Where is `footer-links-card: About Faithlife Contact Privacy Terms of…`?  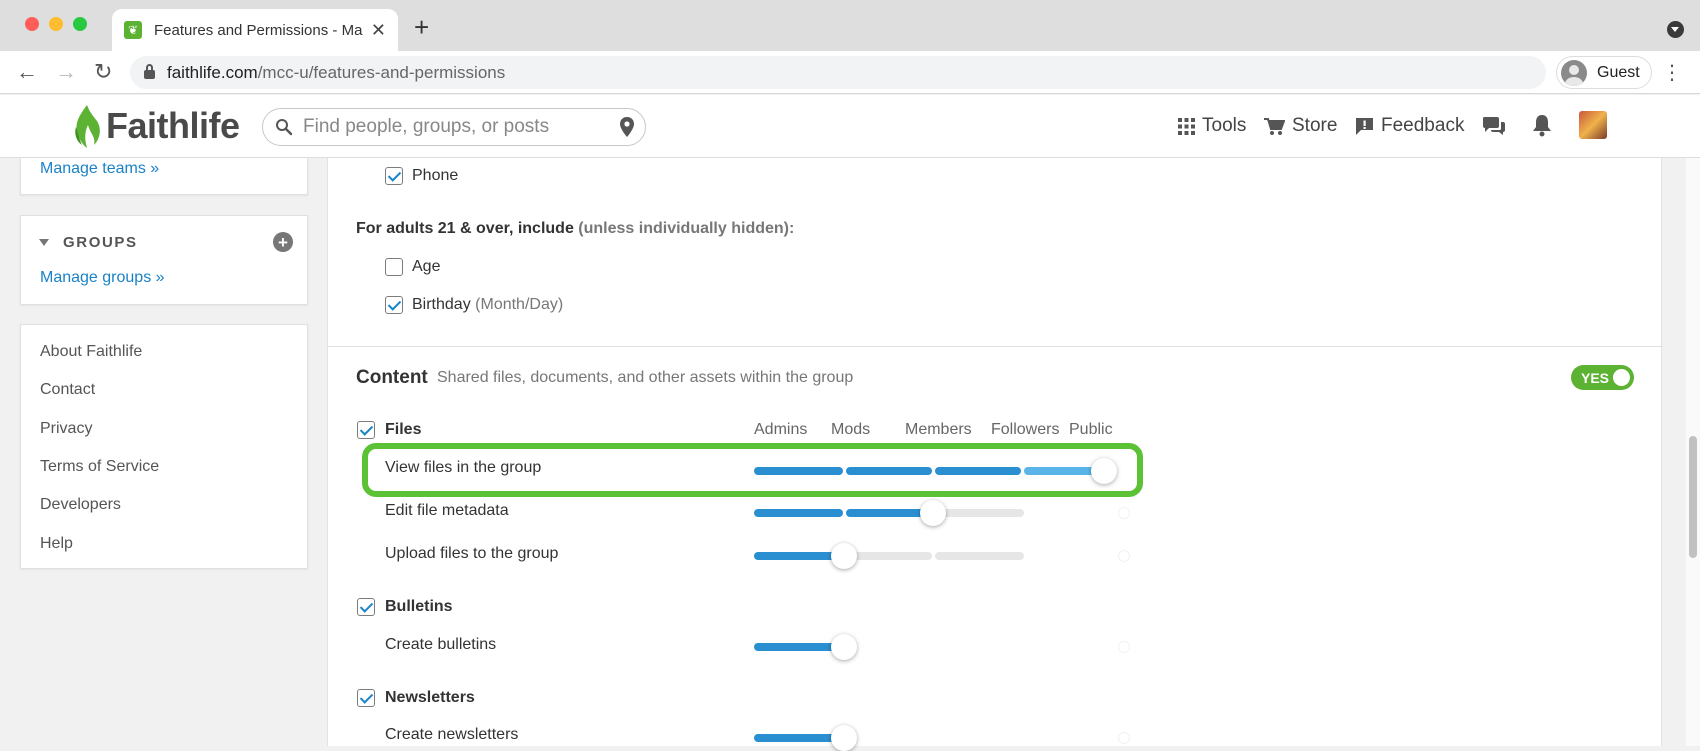
footer-links-card: About Faithlife Contact Privacy Terms of… is located at coordinates (164, 446).